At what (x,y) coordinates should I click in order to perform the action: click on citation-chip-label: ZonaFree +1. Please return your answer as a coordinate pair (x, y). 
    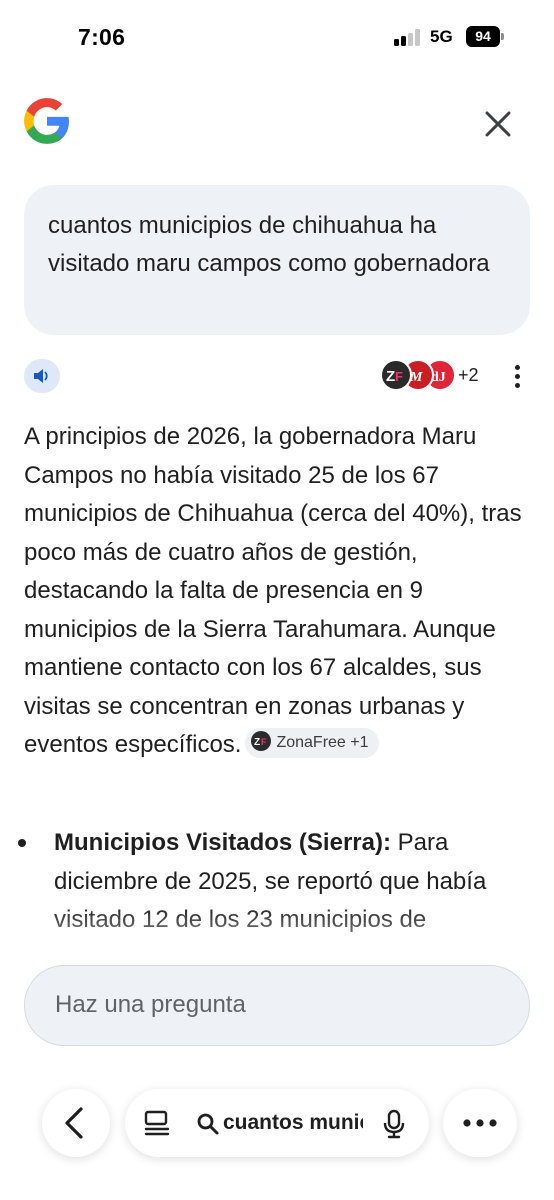
    Looking at the image, I should click on (322, 742).